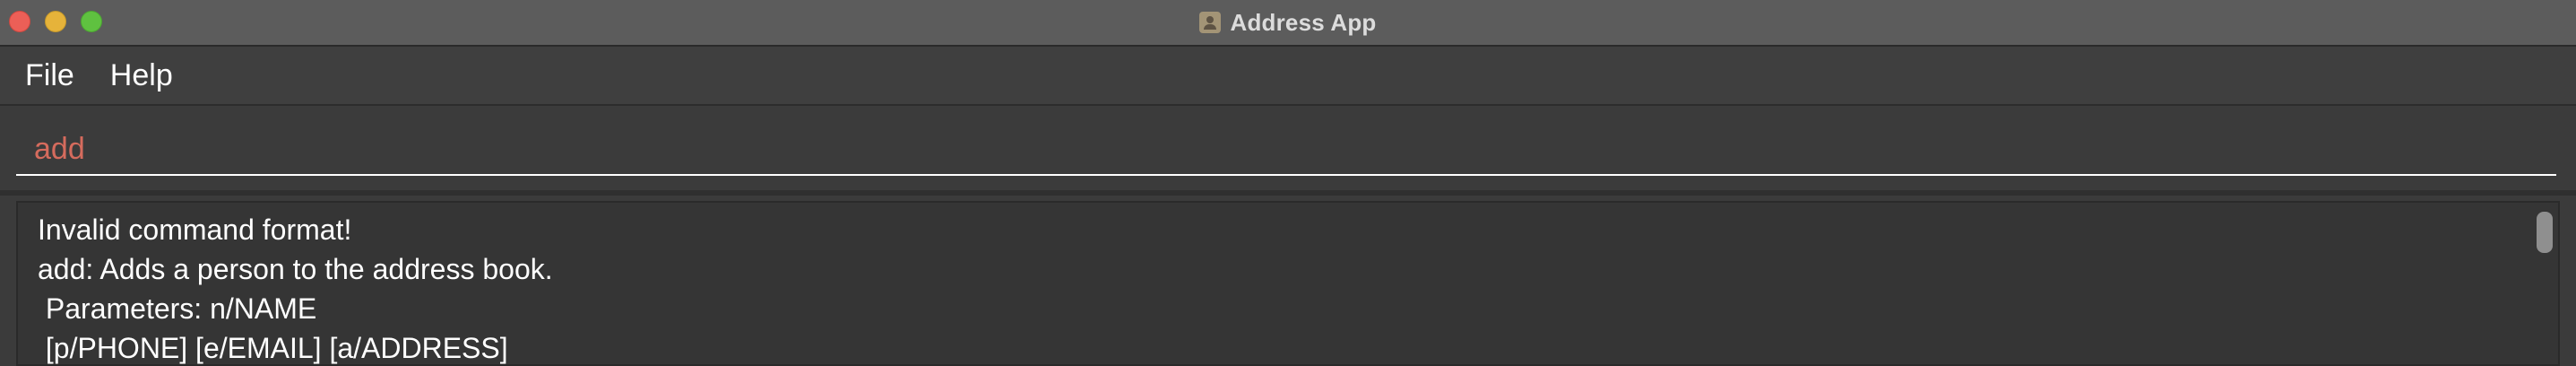  I want to click on window-title-group: Address App, so click(1288, 22).